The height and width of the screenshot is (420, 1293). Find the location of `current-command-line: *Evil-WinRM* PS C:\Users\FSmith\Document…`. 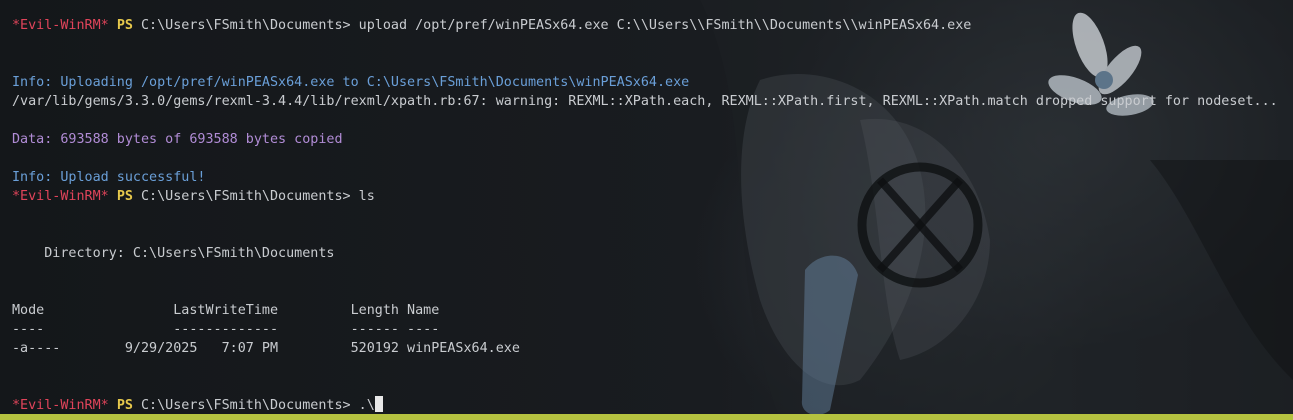

current-command-line: *Evil-WinRM* PS C:\Users\FSmith\Document… is located at coordinates (650, 405).